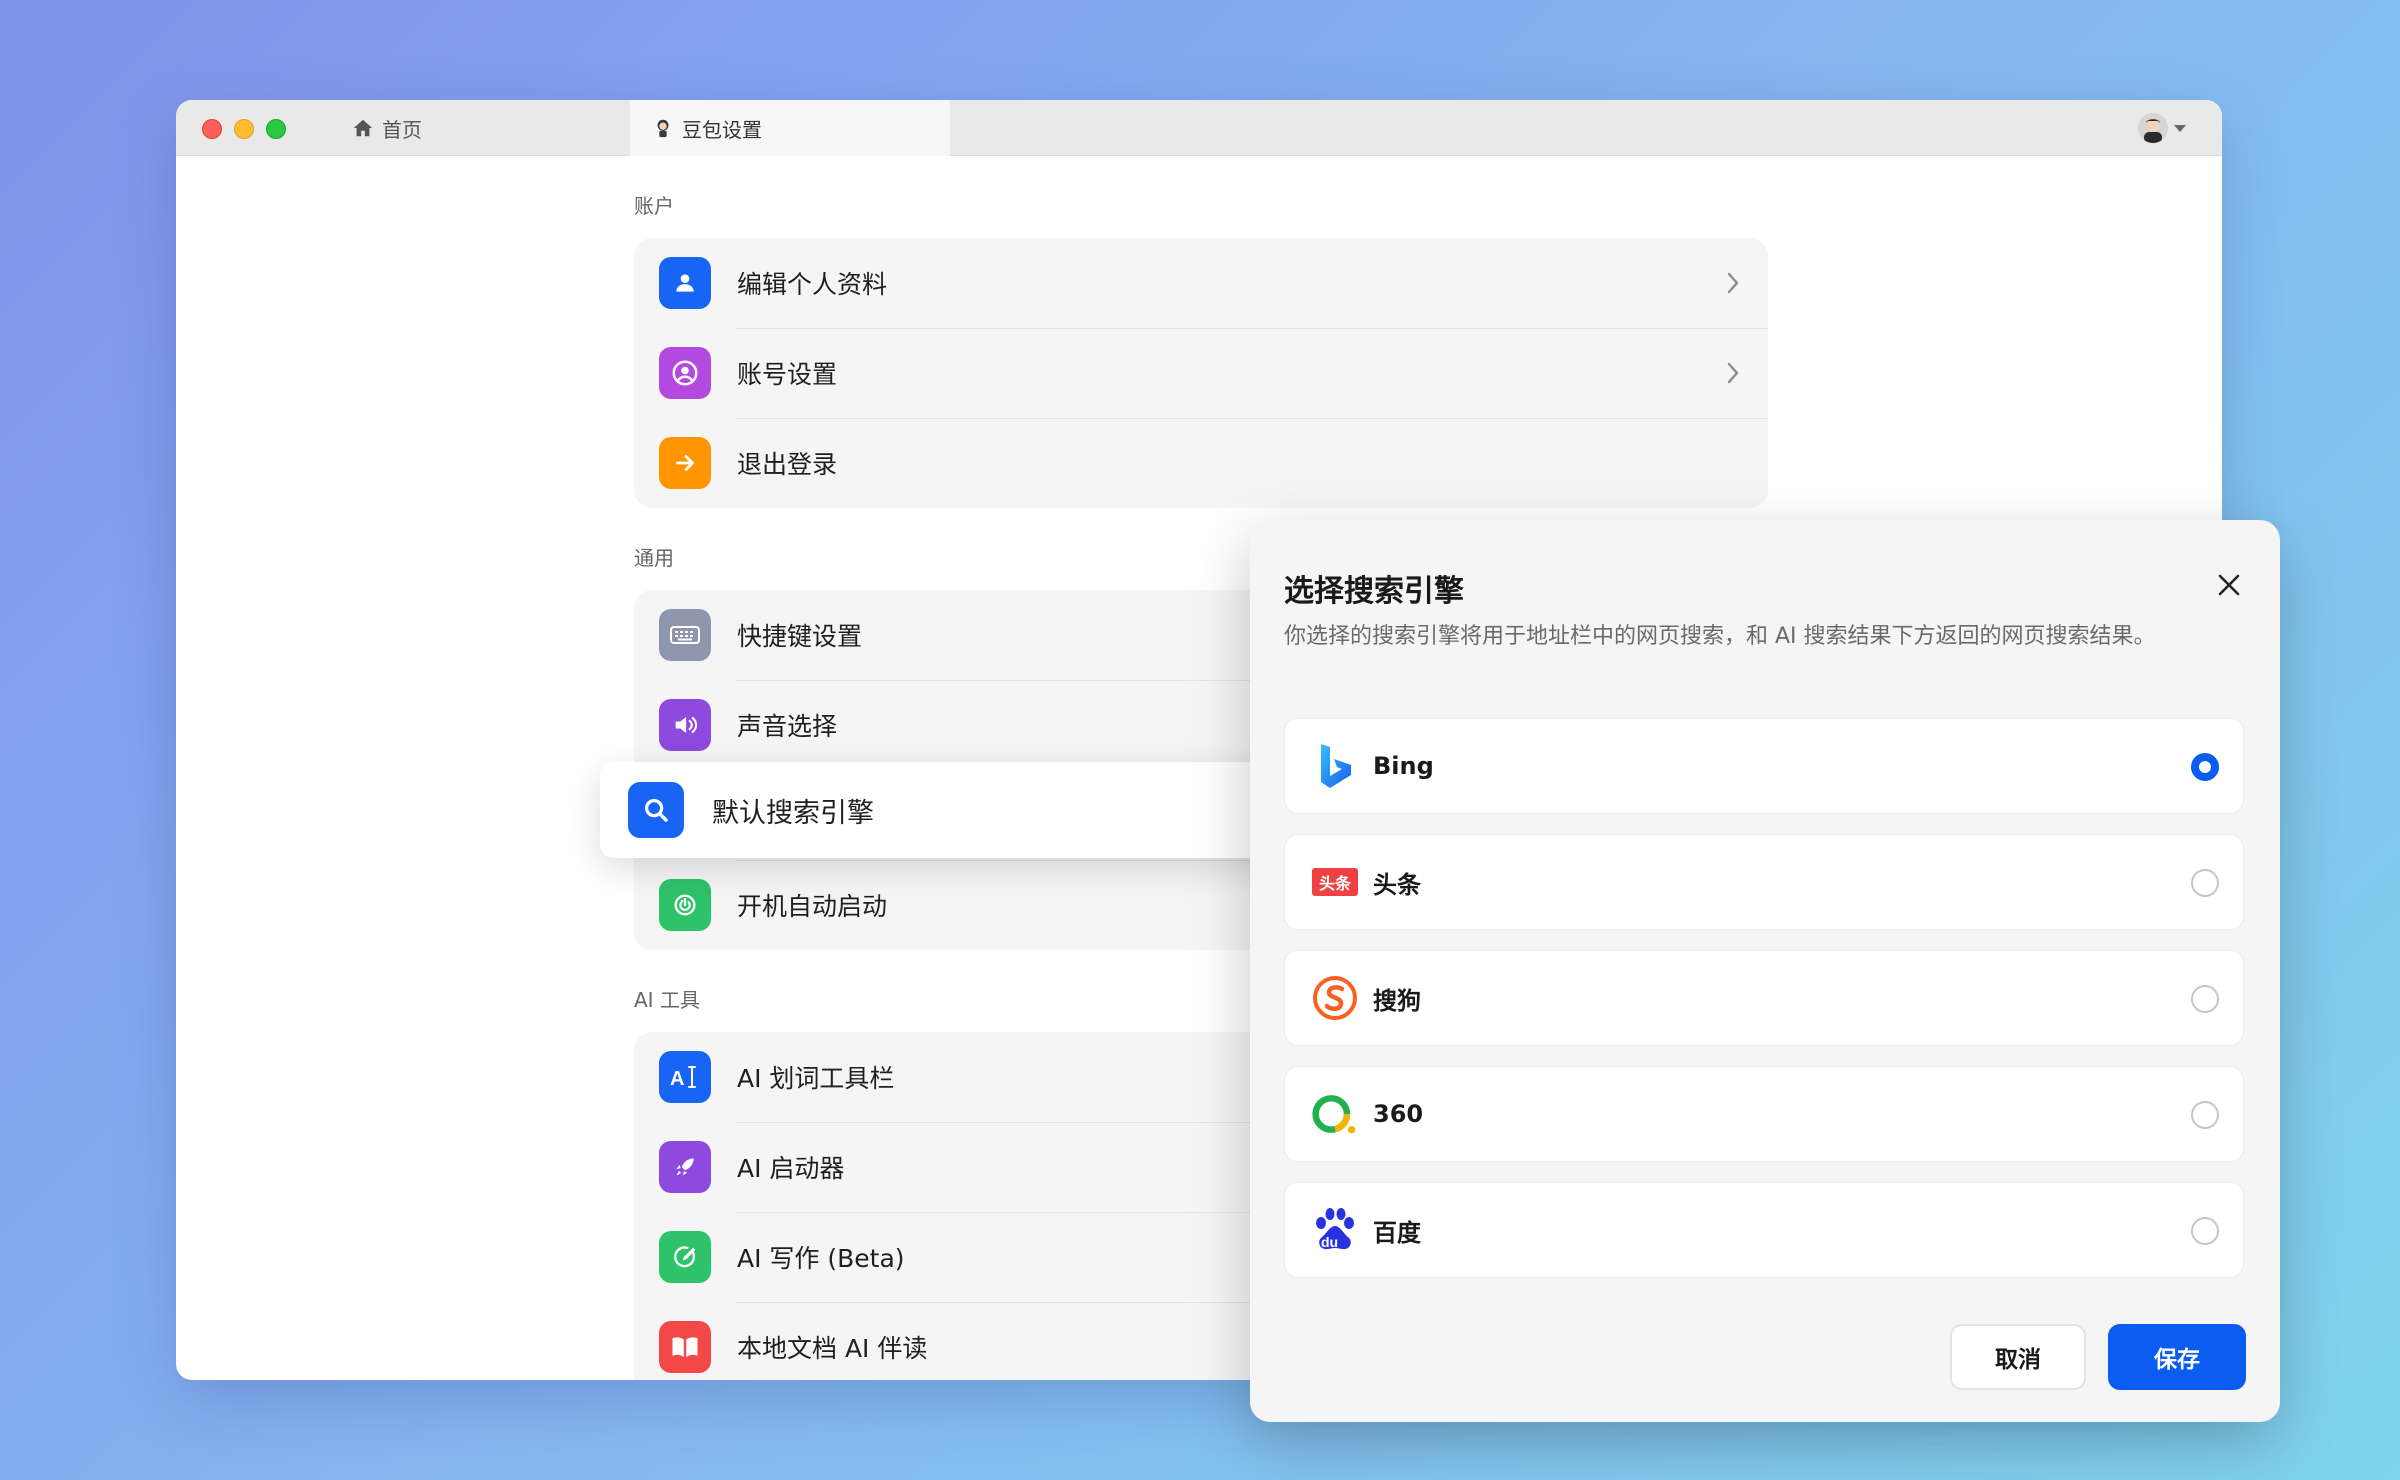  What do you see at coordinates (812, 284) in the screenshot?
I see `edit-profile-label: 编辑个人资料` at bounding box center [812, 284].